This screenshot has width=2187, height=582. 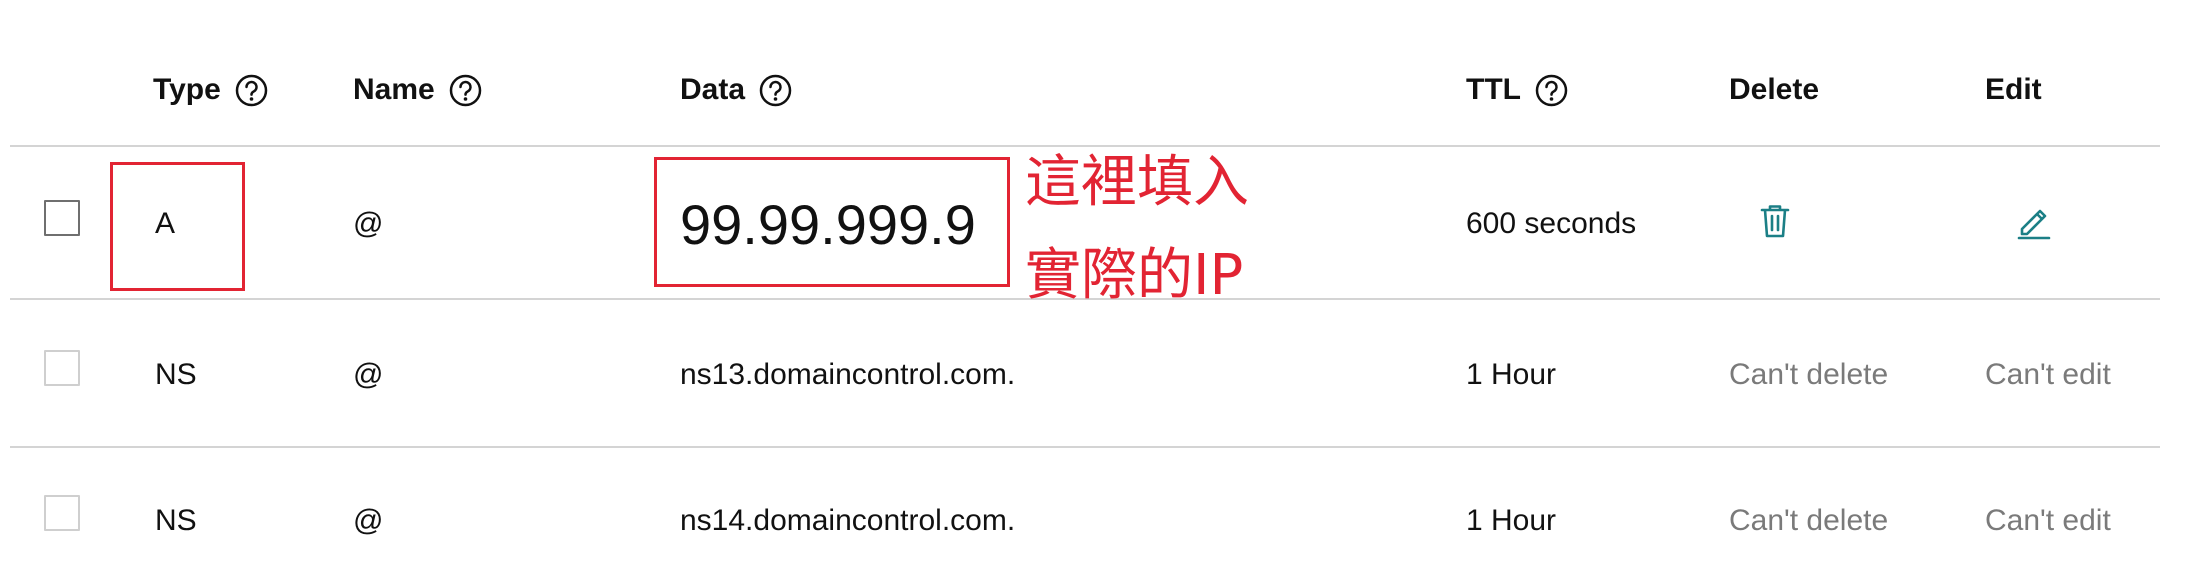 I want to click on column-header-edit-label: Edit, so click(x=2013, y=89).